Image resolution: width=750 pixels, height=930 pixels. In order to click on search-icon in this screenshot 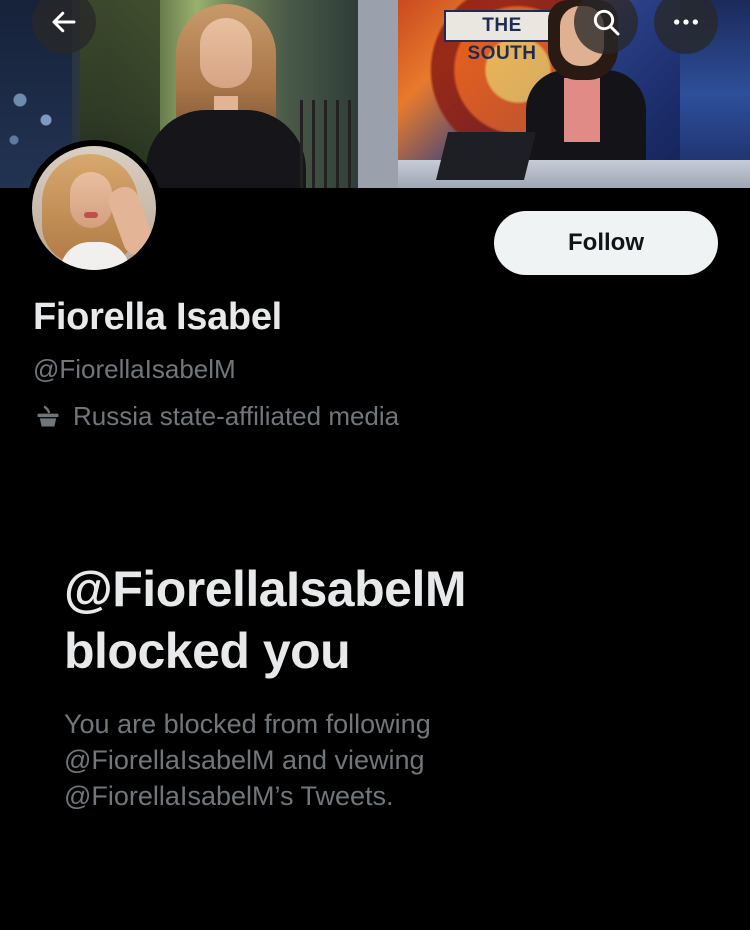, I will do `click(606, 22)`.